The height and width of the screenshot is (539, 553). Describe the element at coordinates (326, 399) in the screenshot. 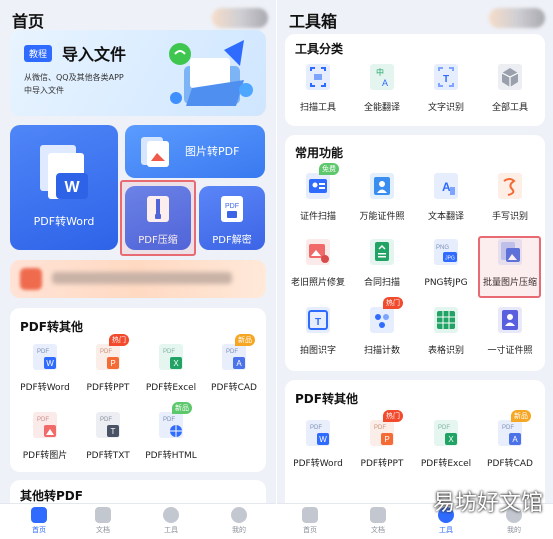

I see `section-title: PDF转其他` at that location.